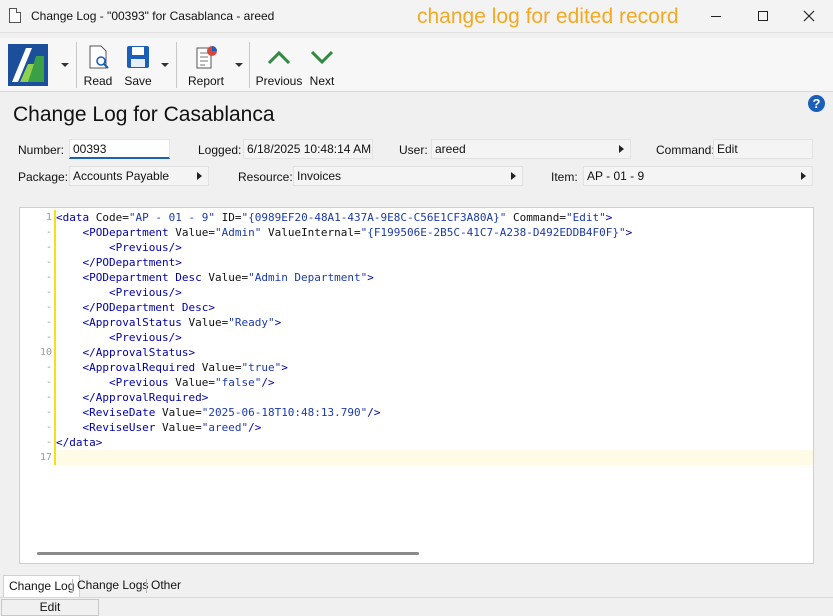  I want to click on command-field: Edit, so click(763, 149).